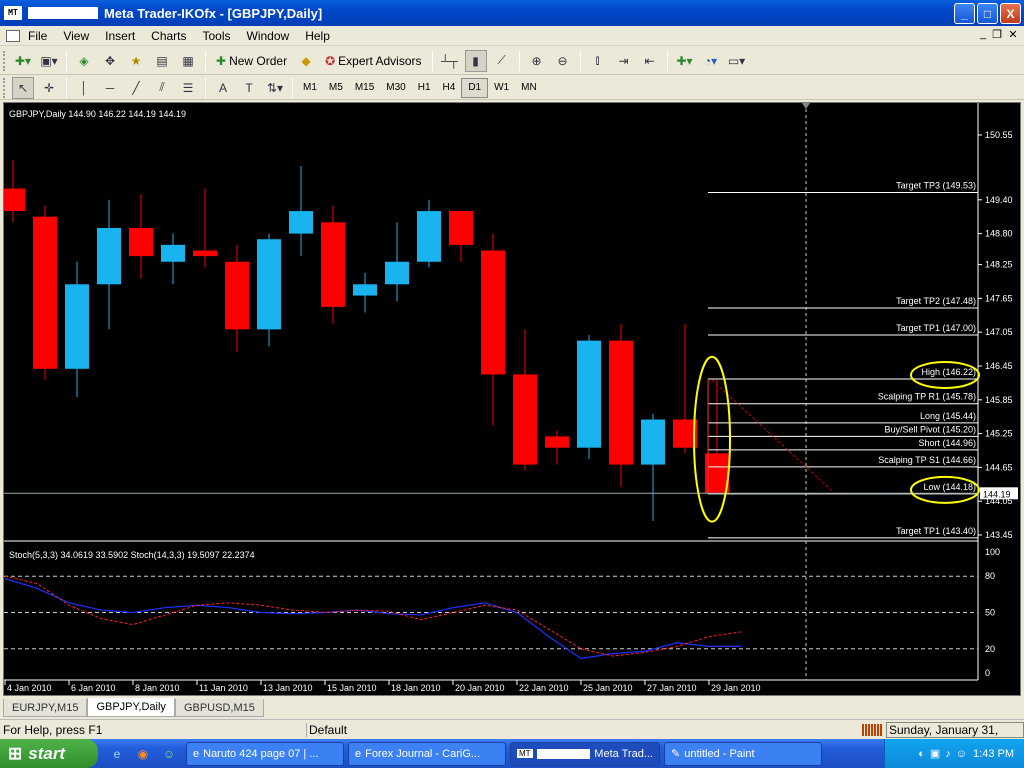  Describe the element at coordinates (650, 61) in the screenshot. I see `chart-shift-icon: ⇤` at that location.